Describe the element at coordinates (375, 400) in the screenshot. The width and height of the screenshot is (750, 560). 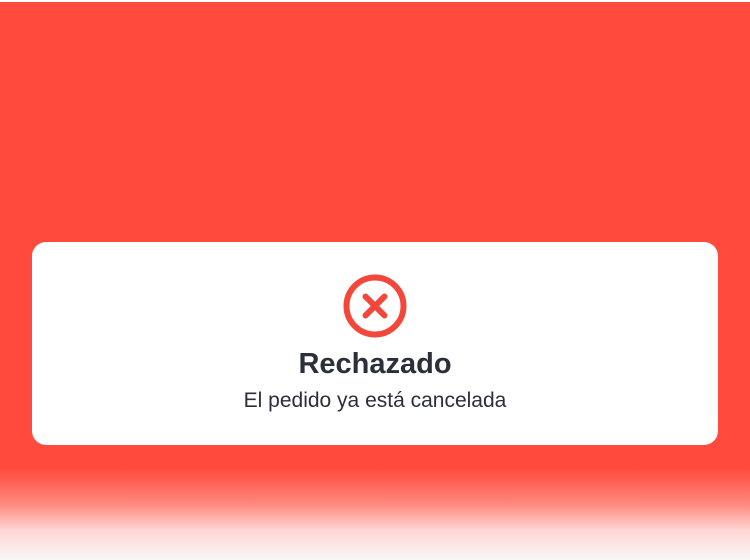
I see `dialog-message: El pedido ya está cancelada` at that location.